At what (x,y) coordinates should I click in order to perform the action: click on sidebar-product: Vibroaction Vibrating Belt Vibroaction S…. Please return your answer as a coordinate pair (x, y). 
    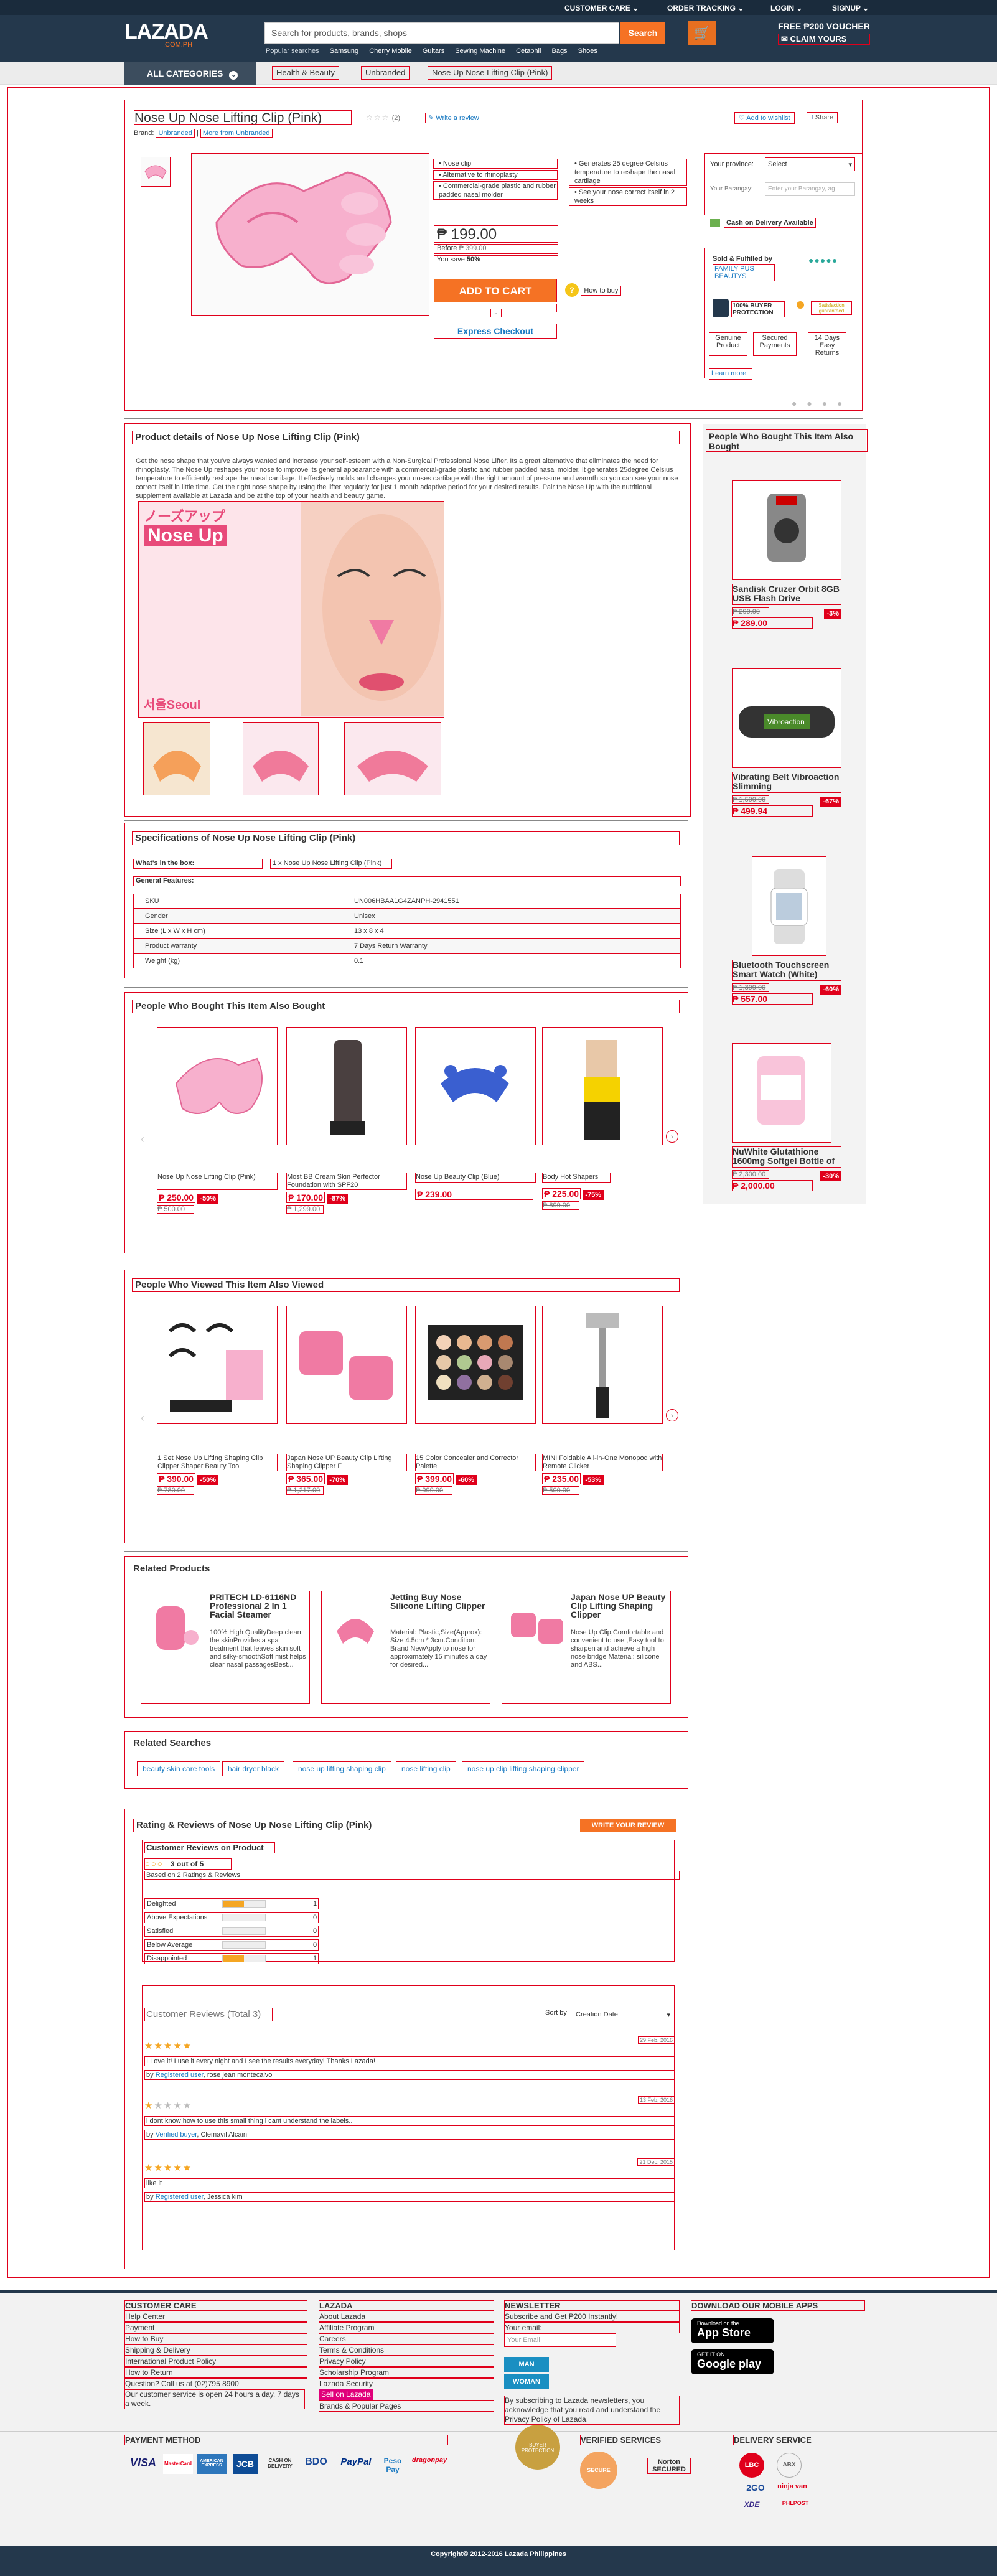
    Looking at the image, I should click on (786, 742).